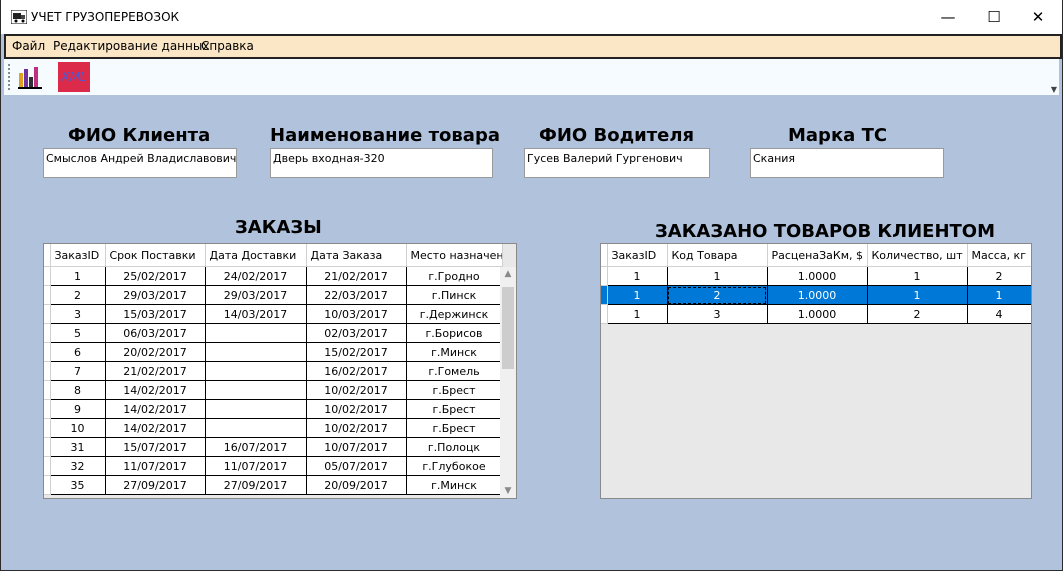 This screenshot has height=571, width=1063. I want to click on goods-col-order-id: ЗаказID, so click(637, 255).